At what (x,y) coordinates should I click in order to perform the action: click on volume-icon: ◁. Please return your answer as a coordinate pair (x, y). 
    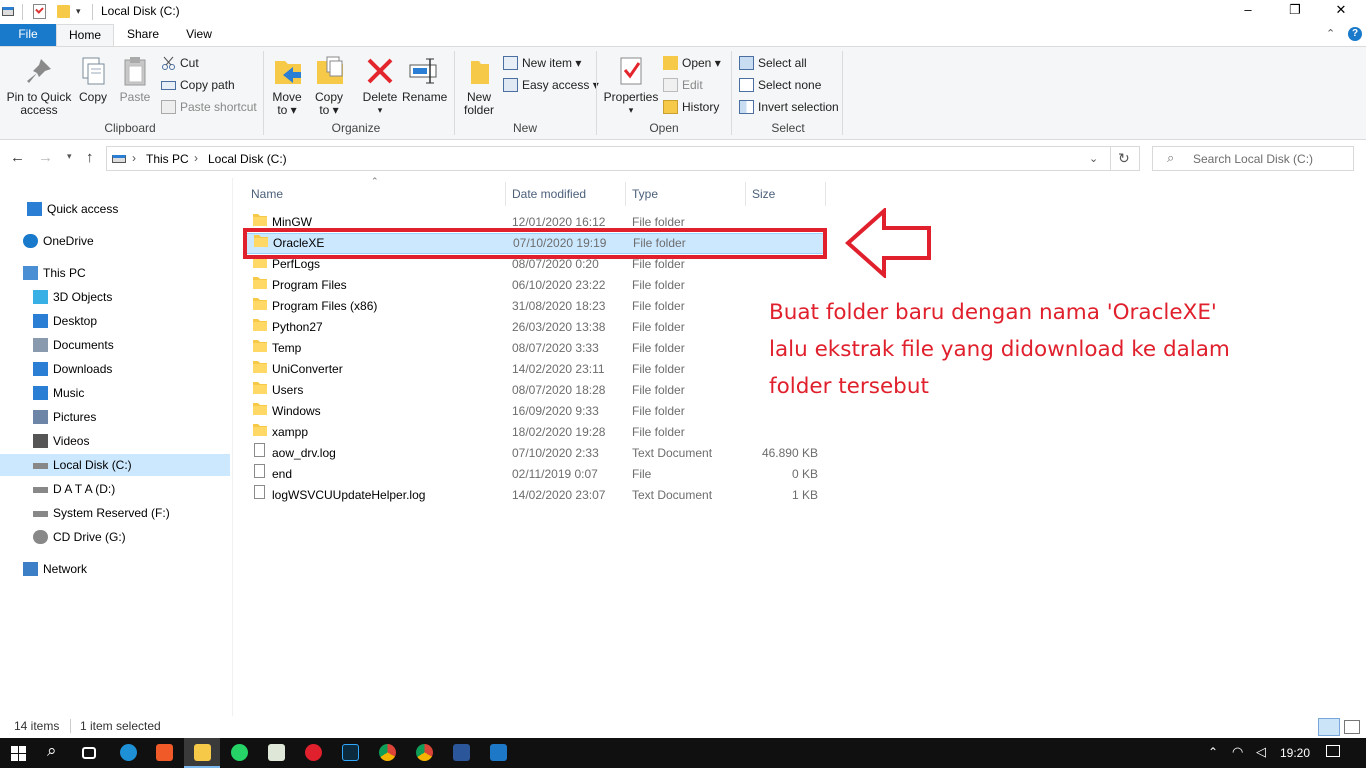
    Looking at the image, I should click on (1261, 752).